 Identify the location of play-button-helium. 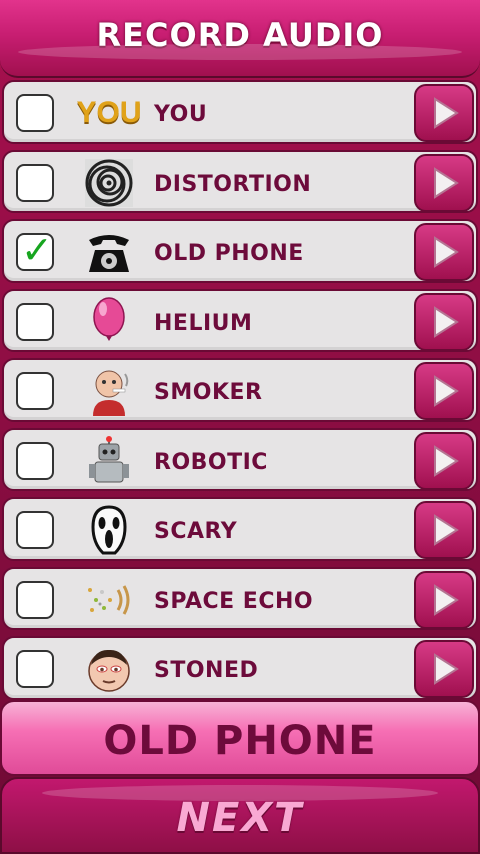
(444, 321).